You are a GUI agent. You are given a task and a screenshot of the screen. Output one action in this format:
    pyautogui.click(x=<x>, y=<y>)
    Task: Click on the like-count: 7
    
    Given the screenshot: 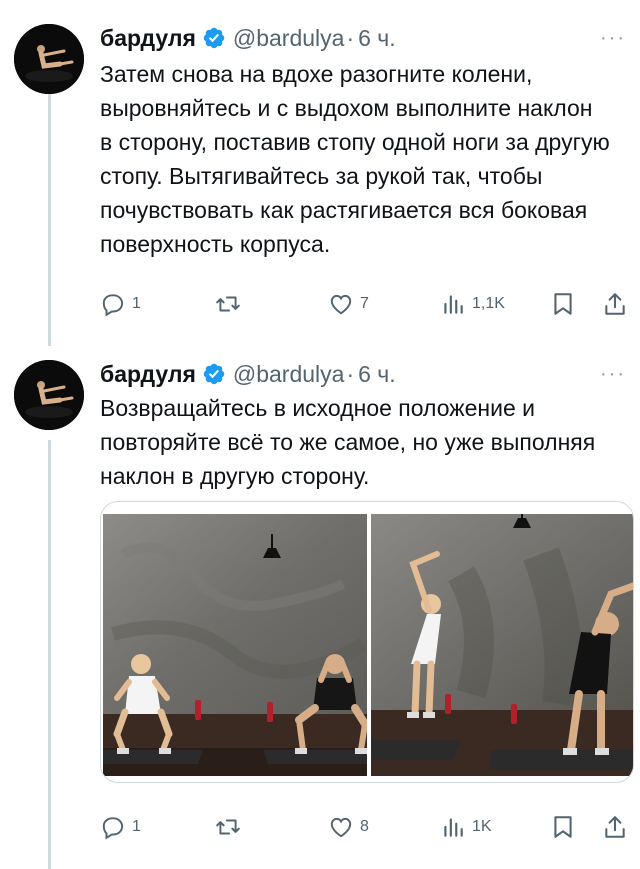 What is the action you would take?
    pyautogui.click(x=364, y=303)
    